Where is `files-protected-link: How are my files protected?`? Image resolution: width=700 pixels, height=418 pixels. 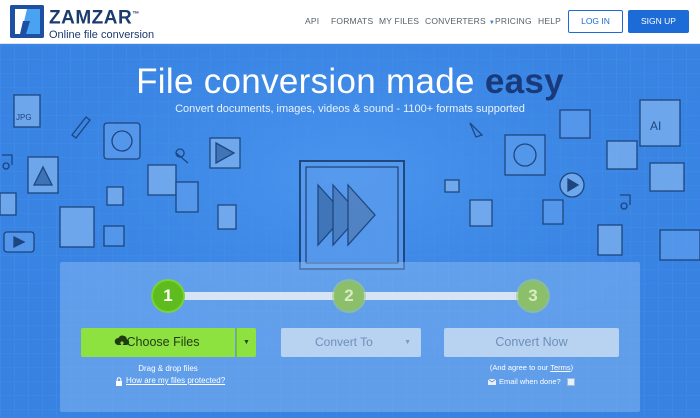 files-protected-link: How are my files protected? is located at coordinates (169, 380).